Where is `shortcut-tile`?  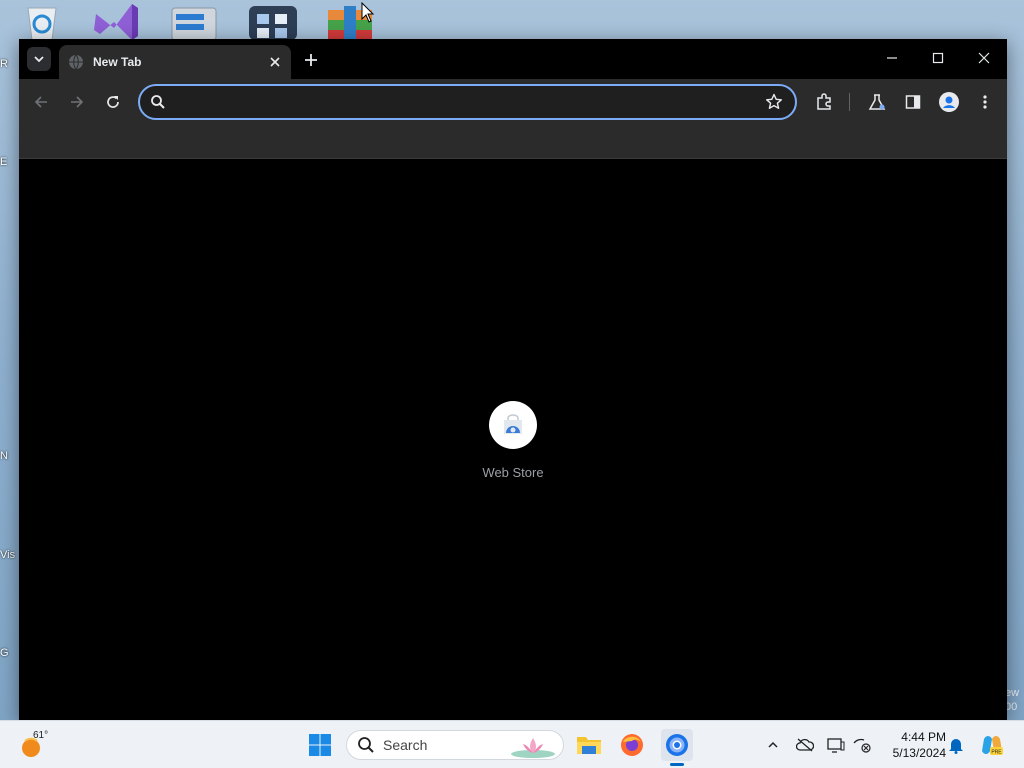
shortcut-tile is located at coordinates (513, 425).